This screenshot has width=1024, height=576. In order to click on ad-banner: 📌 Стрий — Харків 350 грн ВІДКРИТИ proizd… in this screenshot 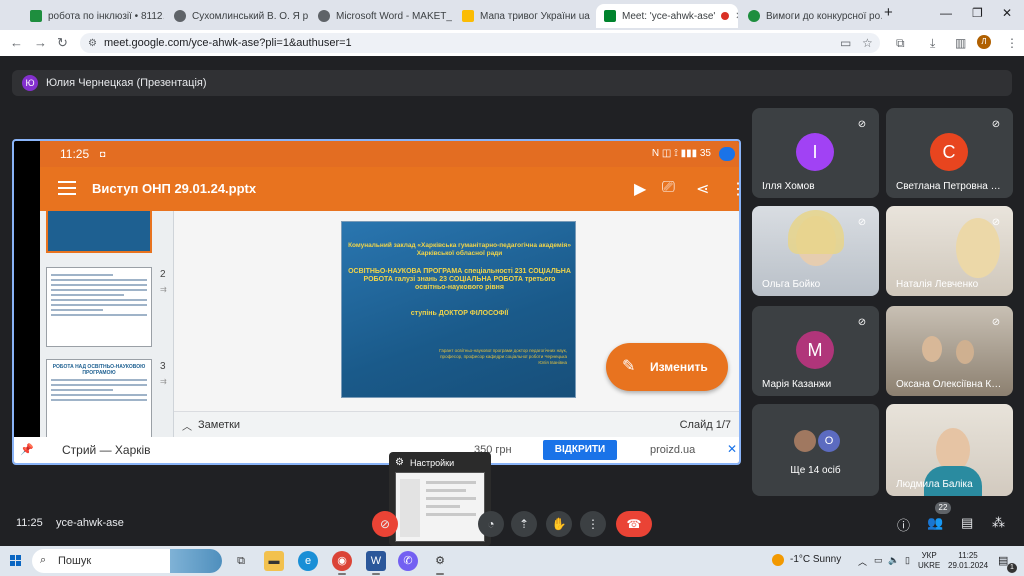, I will do `click(376, 450)`.